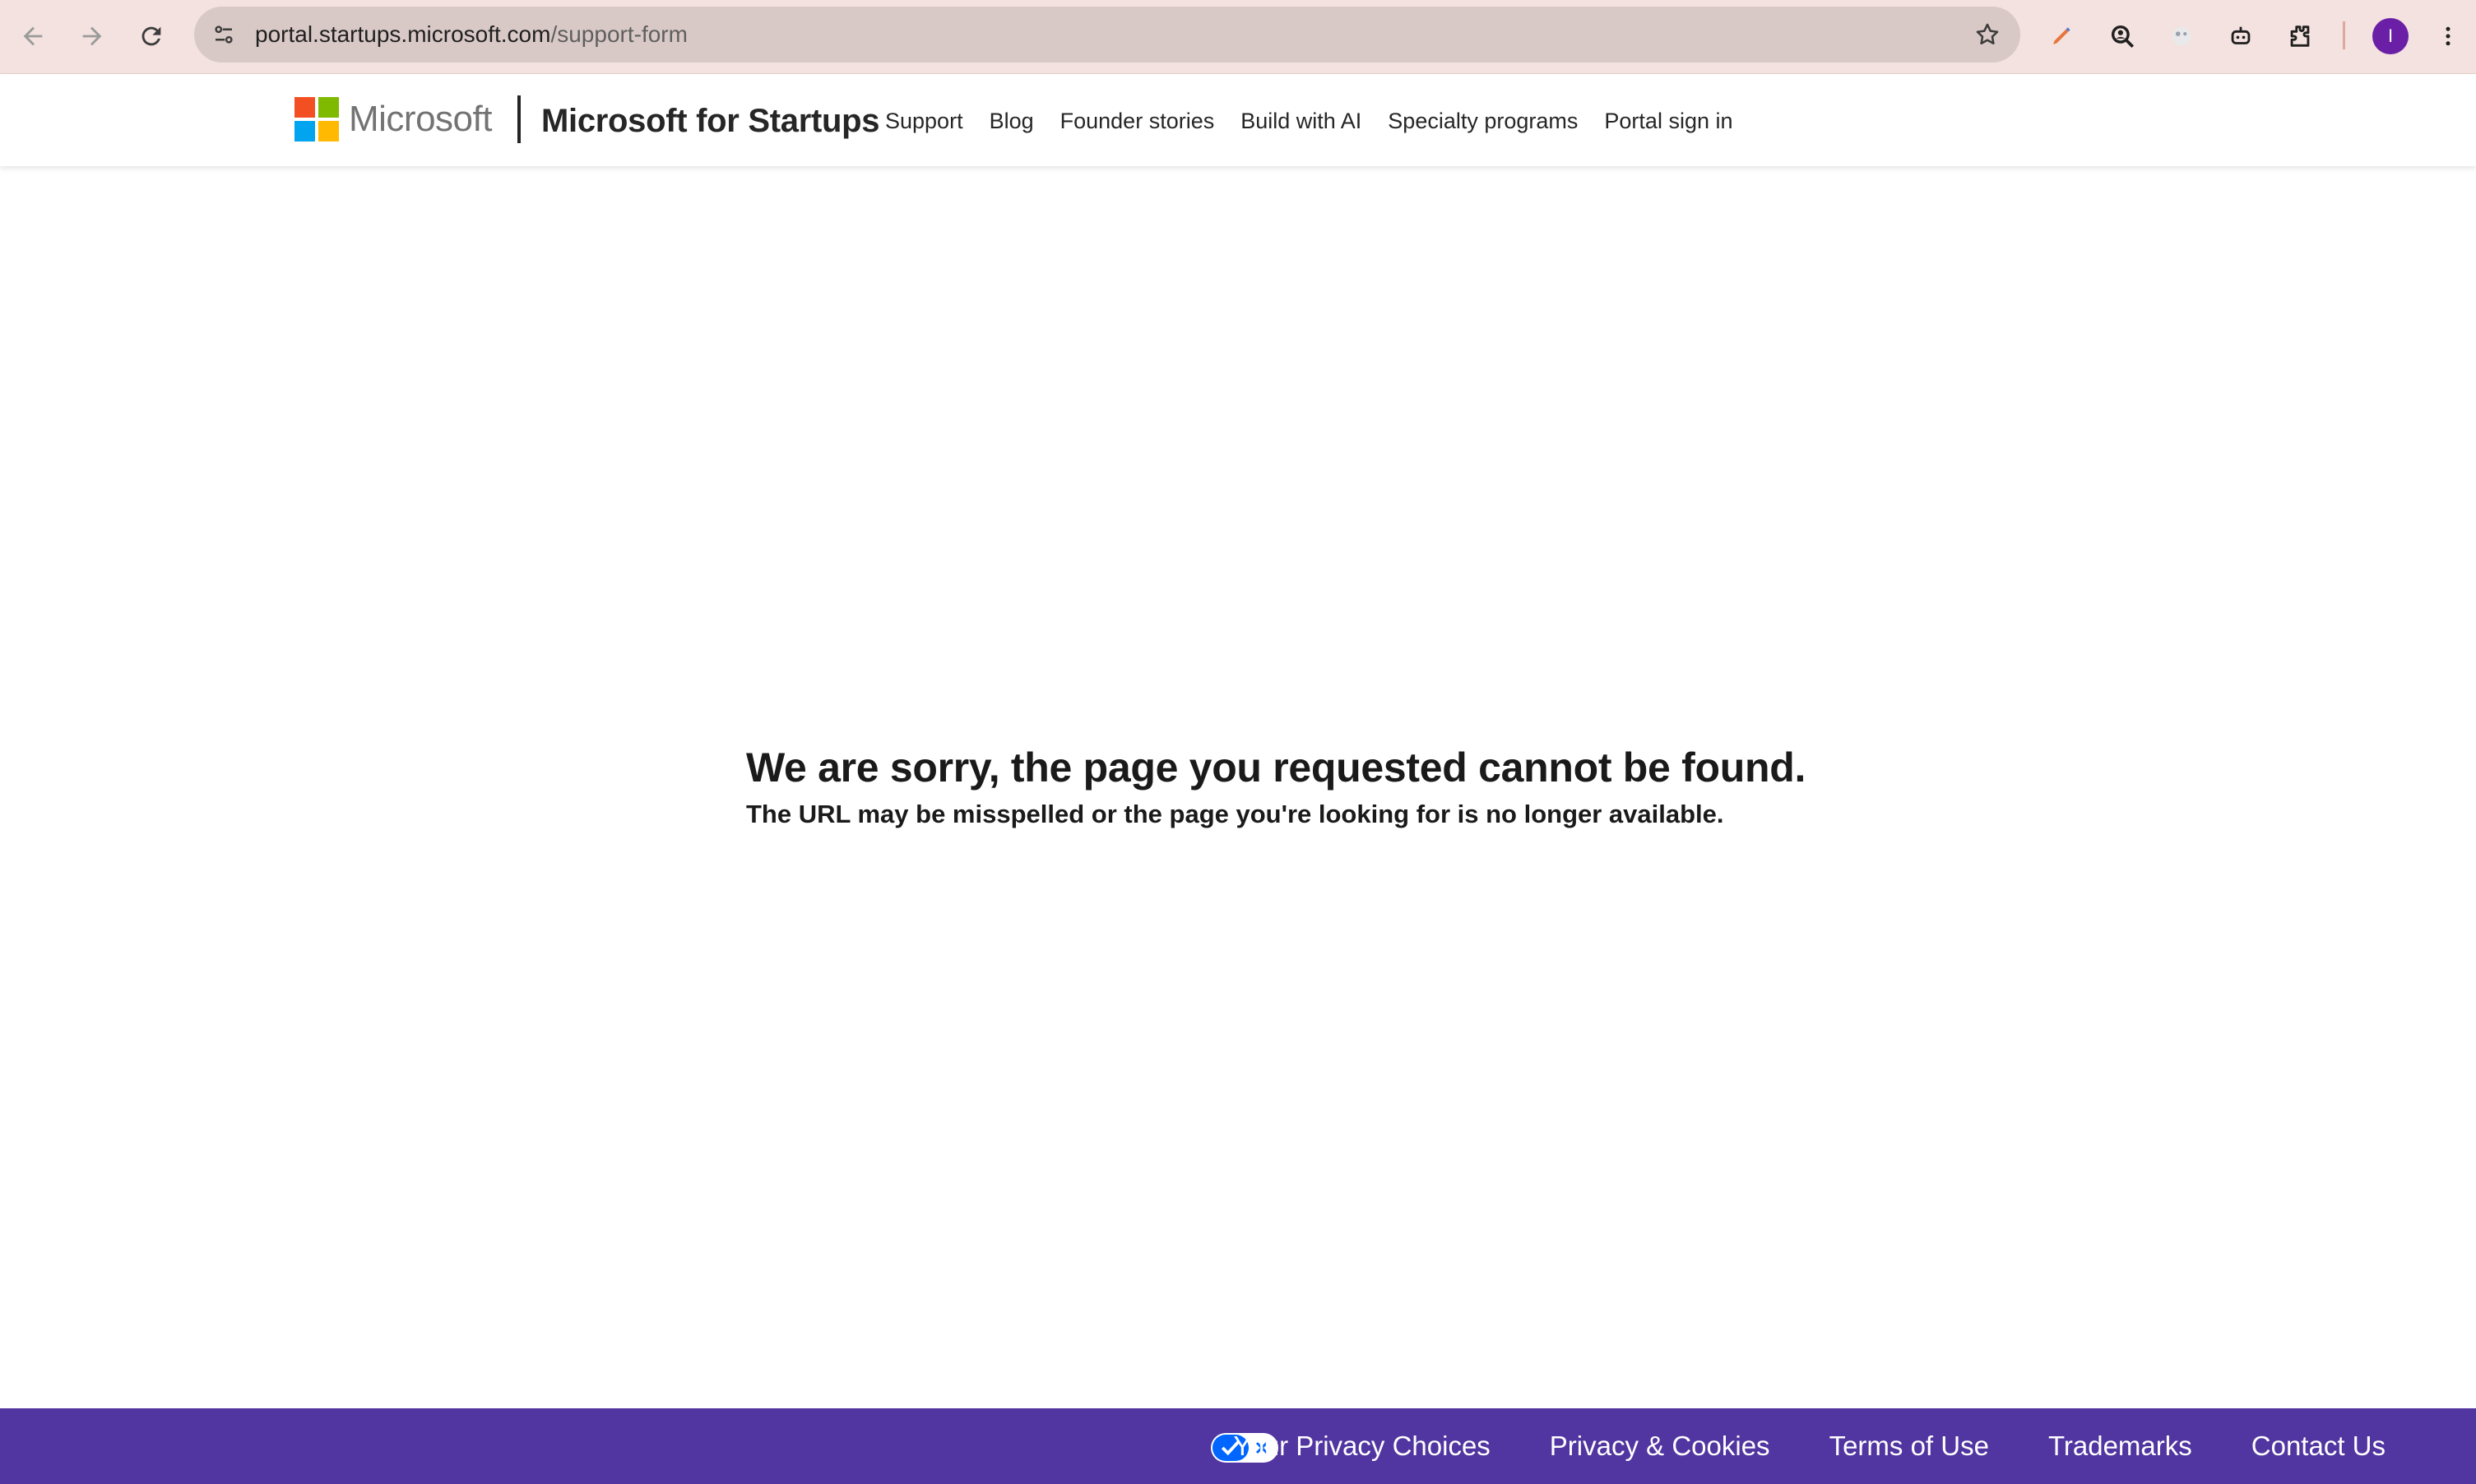  I want to click on profile-avatar: I, so click(2390, 36).